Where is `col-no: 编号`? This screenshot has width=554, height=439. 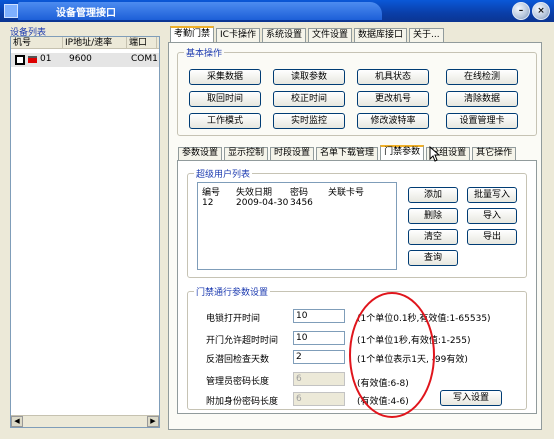 col-no: 编号 is located at coordinates (211, 191).